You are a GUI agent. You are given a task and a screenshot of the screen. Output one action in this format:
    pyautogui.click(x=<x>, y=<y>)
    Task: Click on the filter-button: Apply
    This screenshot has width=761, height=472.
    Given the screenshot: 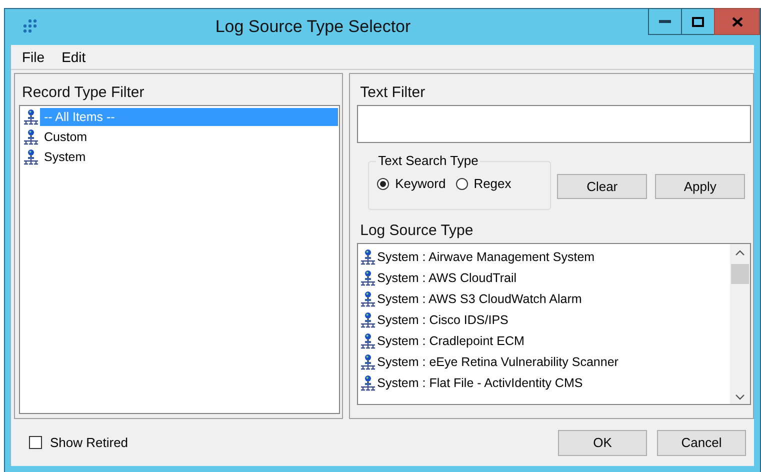 What is the action you would take?
    pyautogui.click(x=700, y=187)
    